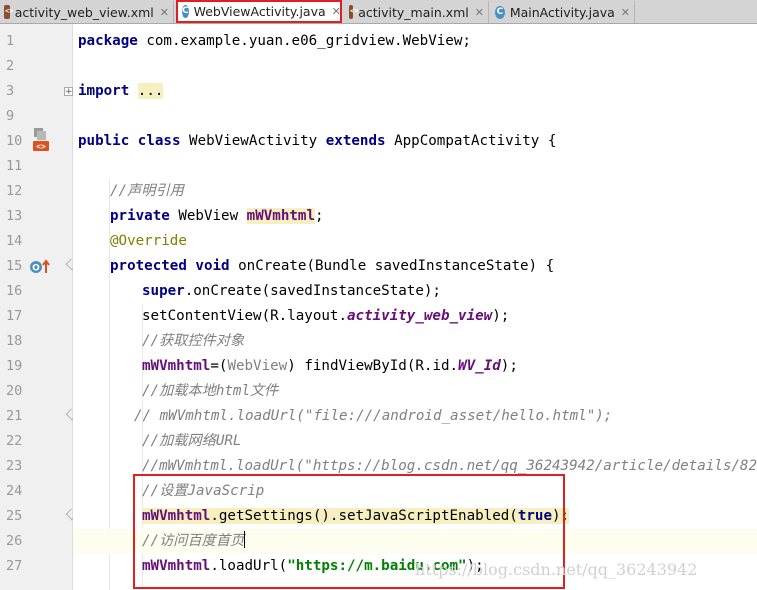 This screenshot has height=590, width=757. Describe the element at coordinates (14, 441) in the screenshot. I see `line-number: 22` at that location.